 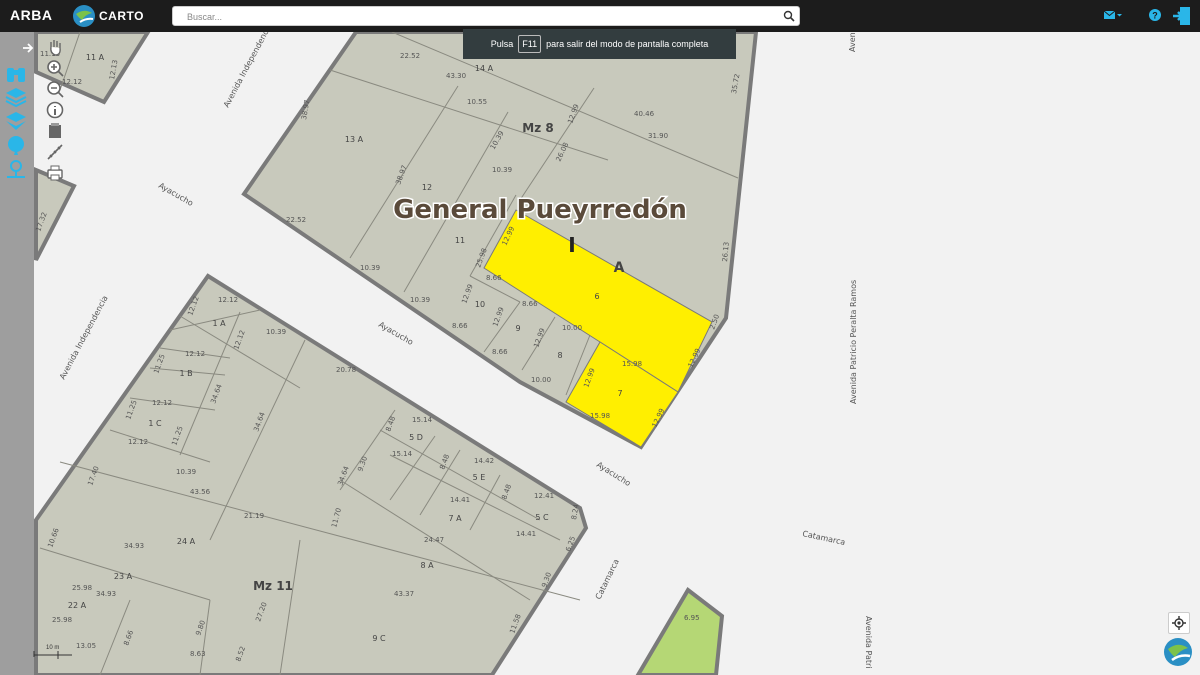 What do you see at coordinates (540, 210) in the screenshot?
I see `partido-label: General Pueyrredón` at bounding box center [540, 210].